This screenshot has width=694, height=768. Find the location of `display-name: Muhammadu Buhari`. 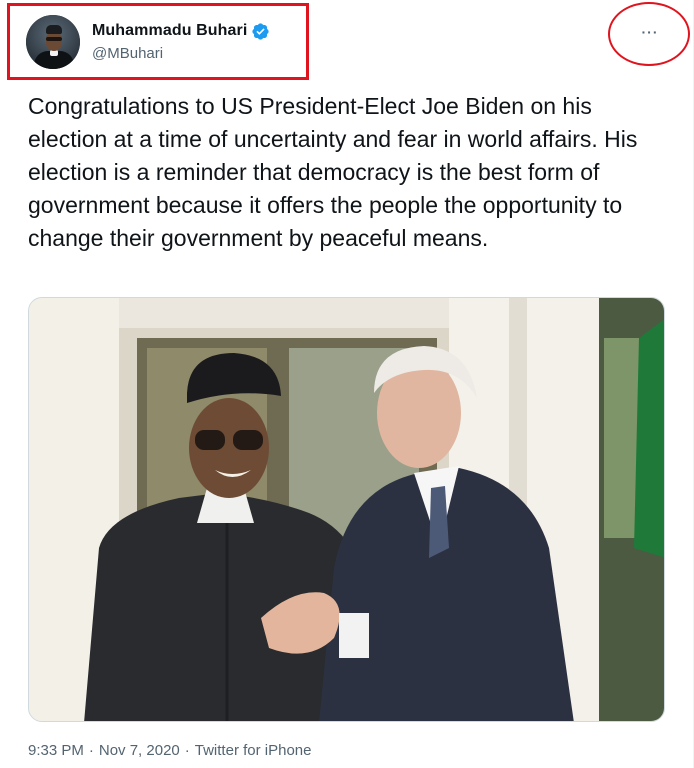

display-name: Muhammadu Buhari is located at coordinates (169, 31).